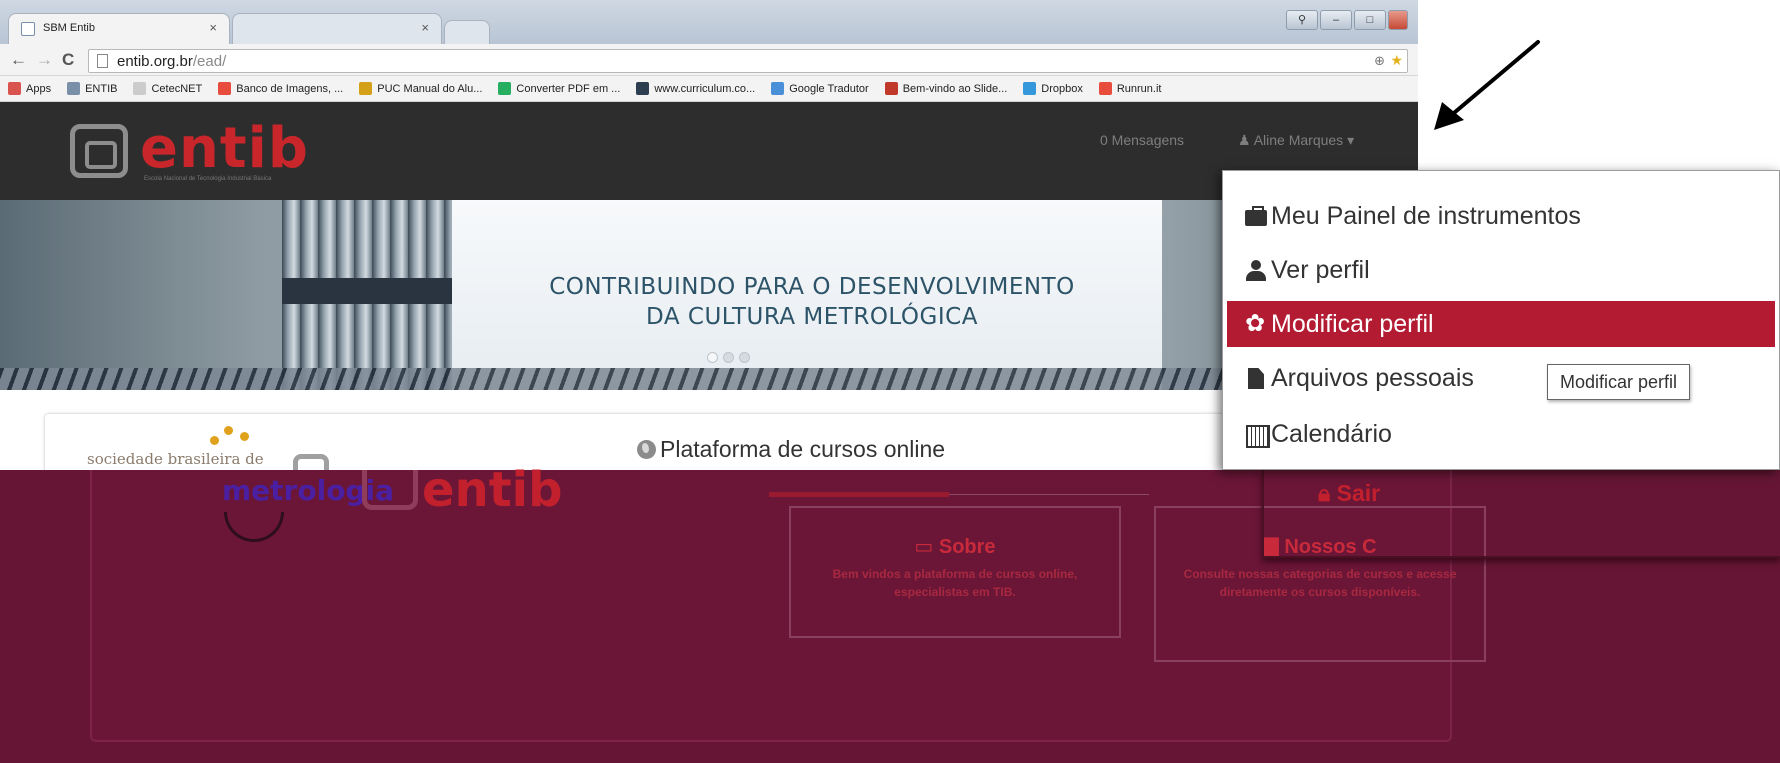 The height and width of the screenshot is (763, 1780). What do you see at coordinates (859, 494) in the screenshot?
I see `title-underline` at bounding box center [859, 494].